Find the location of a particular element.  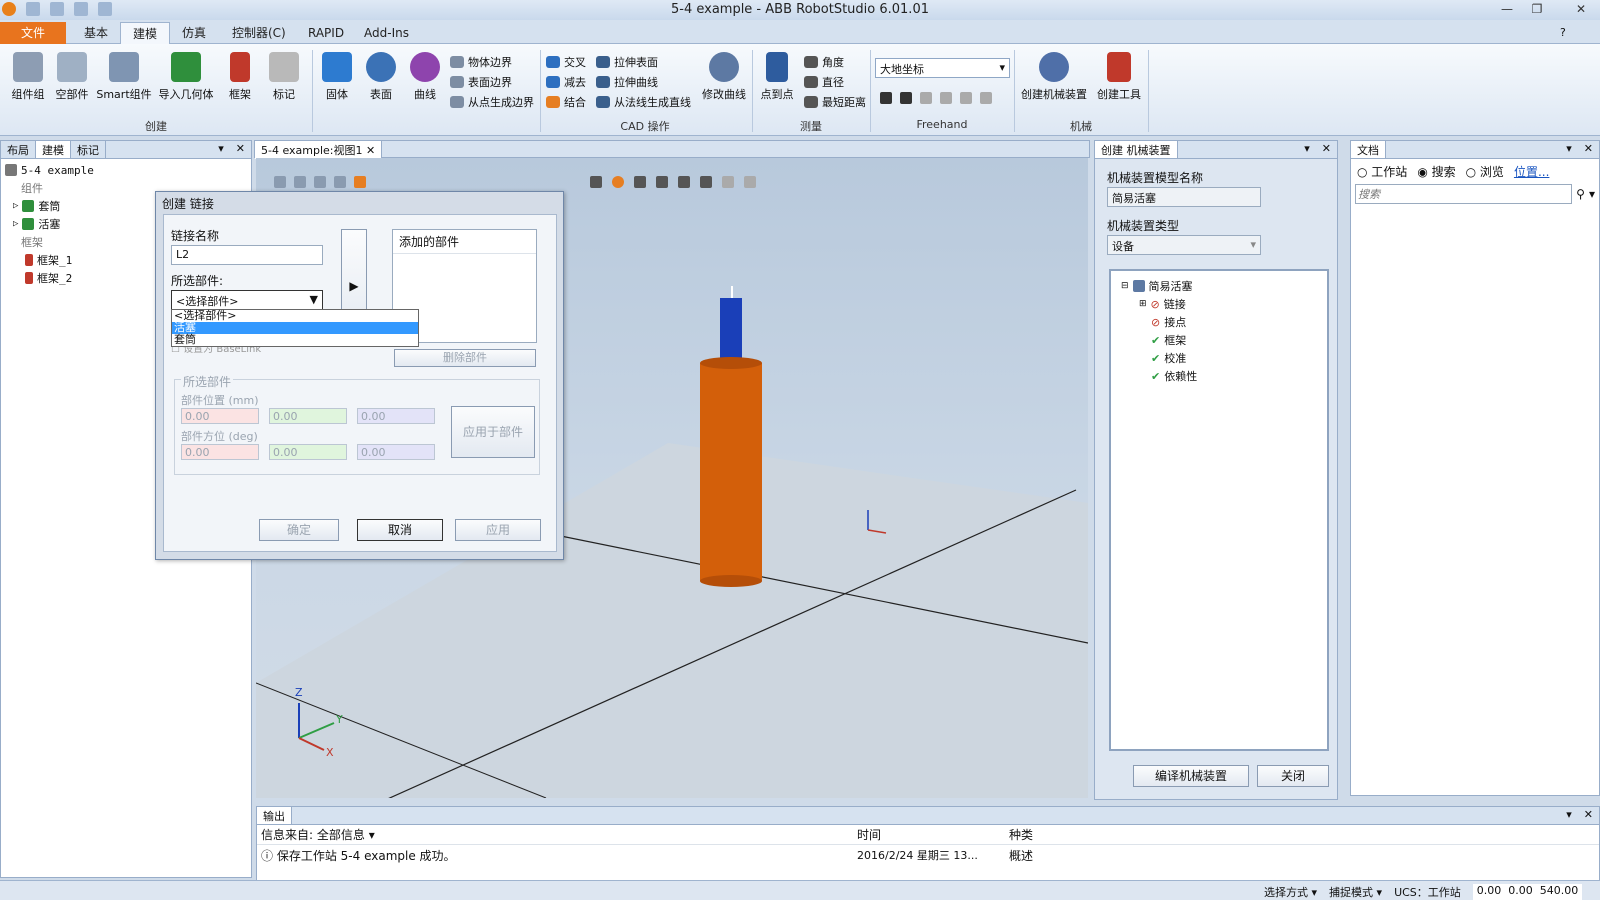

create-tool-button: 创建工具 is located at coordinates (1119, 77).